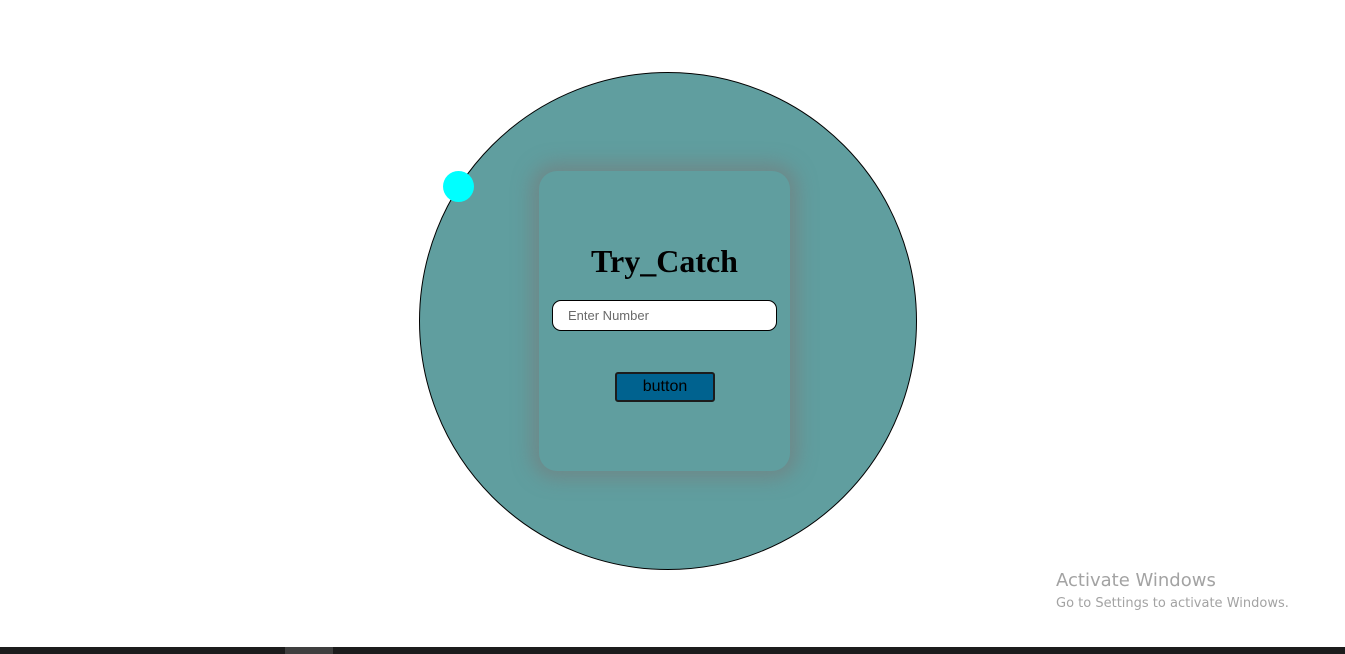 This screenshot has width=1345, height=654. Describe the element at coordinates (1172, 603) in the screenshot. I see `watermark-subtitle: Go to Settings to activate Windows.` at that location.